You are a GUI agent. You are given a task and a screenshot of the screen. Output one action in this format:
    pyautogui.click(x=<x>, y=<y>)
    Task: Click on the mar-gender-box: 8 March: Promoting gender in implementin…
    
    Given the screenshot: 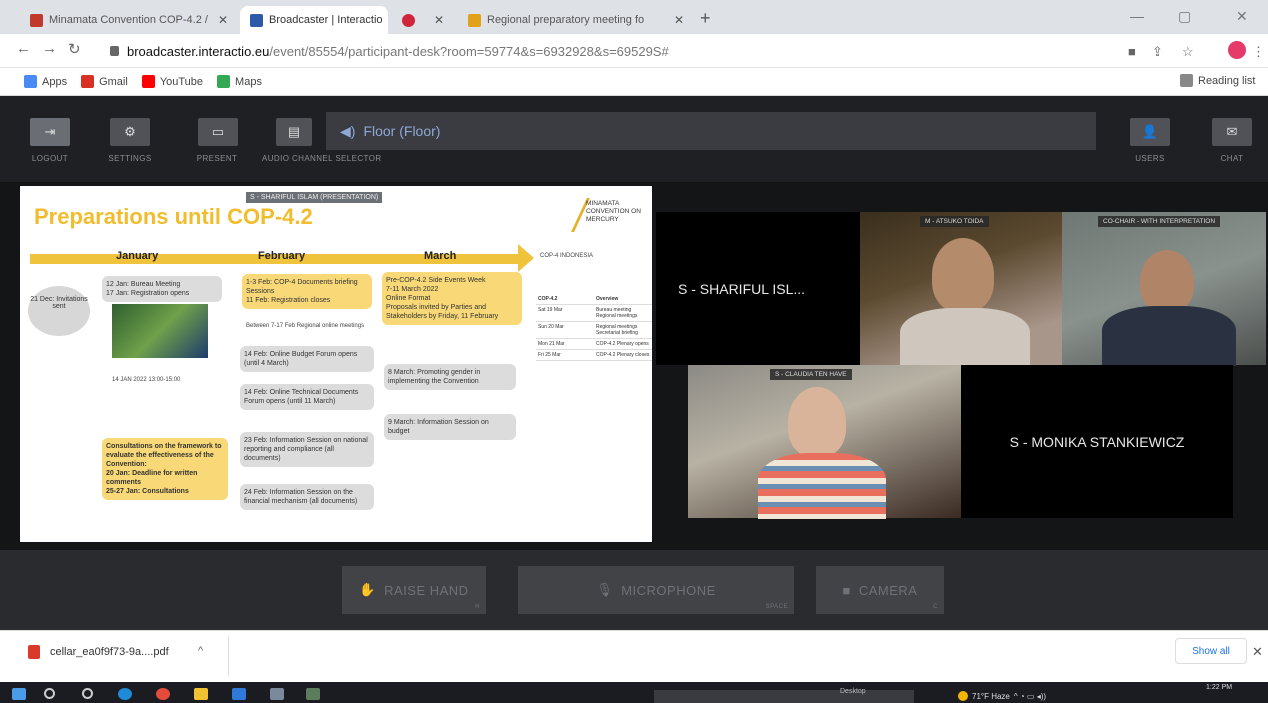 What is the action you would take?
    pyautogui.click(x=450, y=377)
    